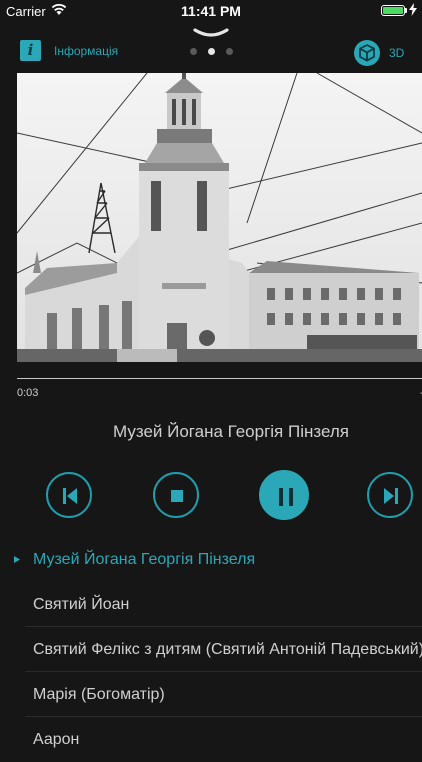  Describe the element at coordinates (406, 10) in the screenshot. I see `battery-tip` at that location.